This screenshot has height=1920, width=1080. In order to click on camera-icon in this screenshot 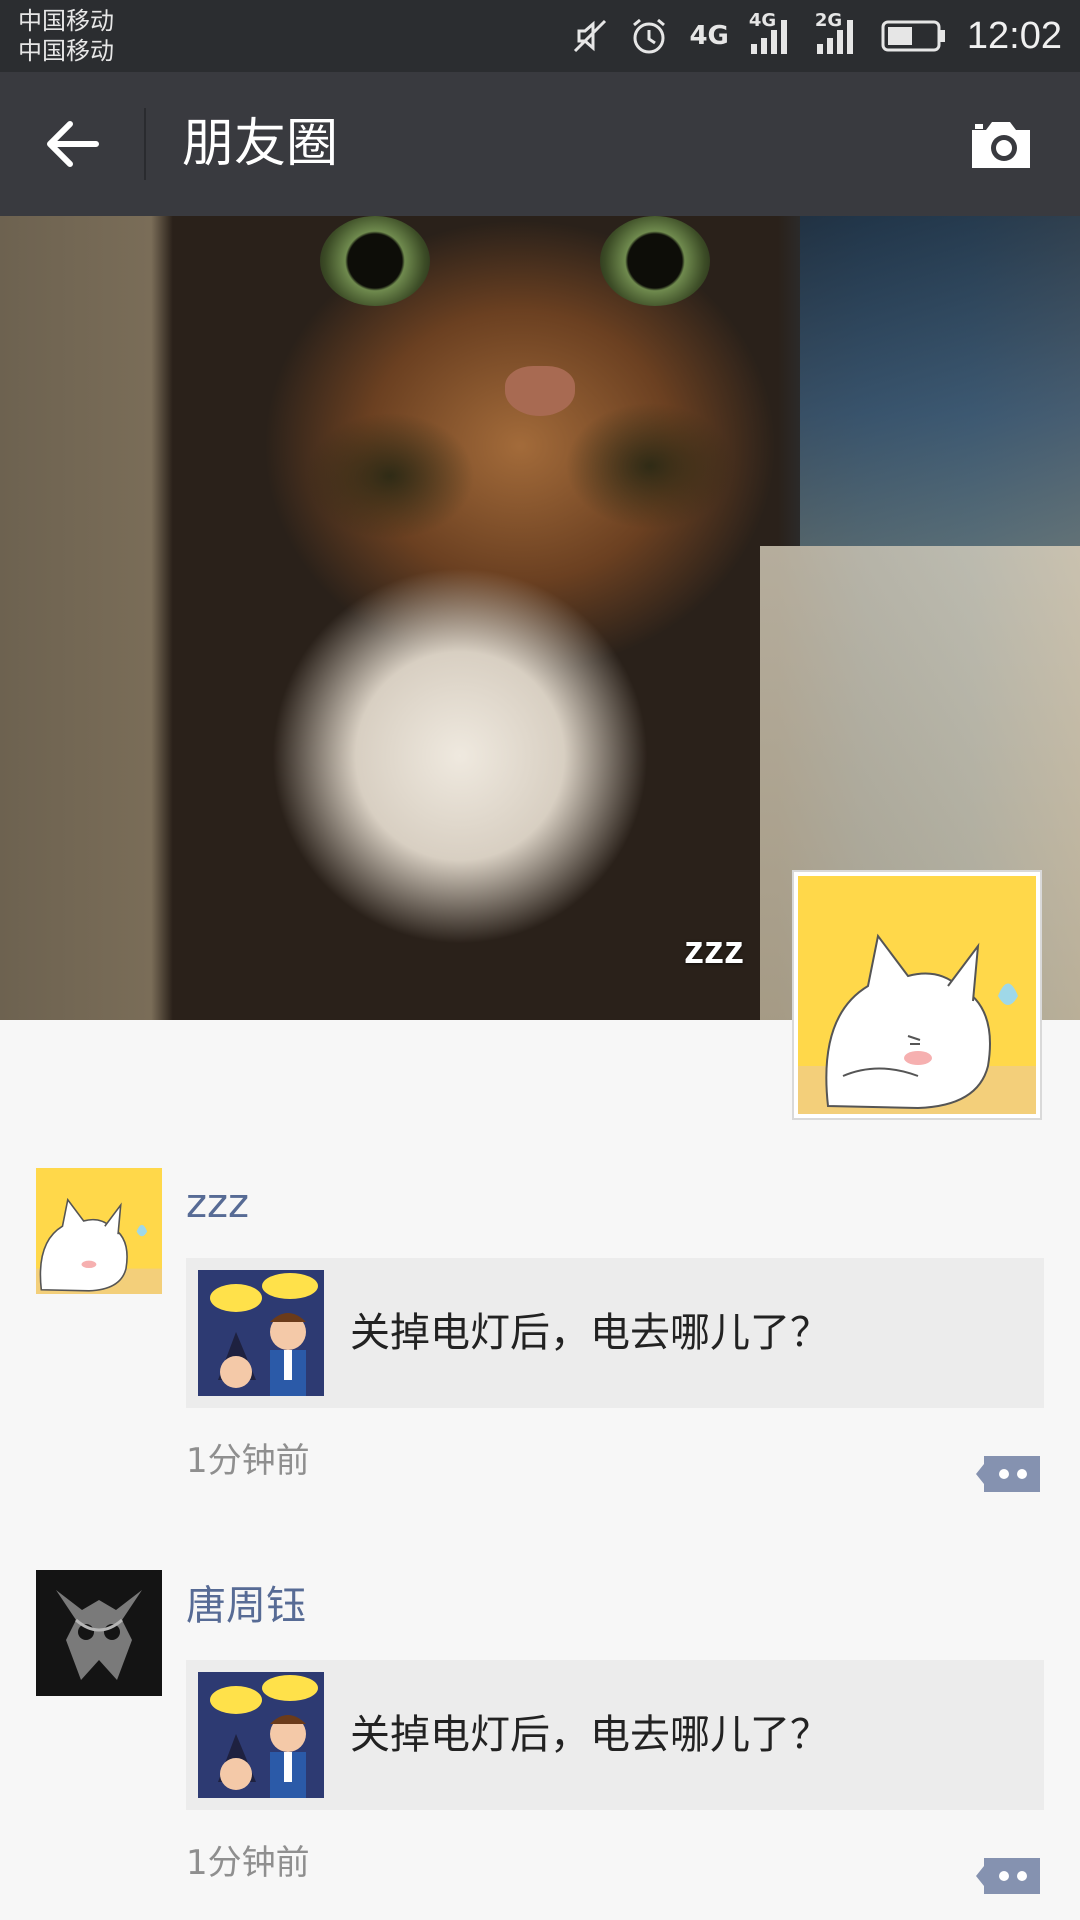, I will do `click(1001, 144)`.